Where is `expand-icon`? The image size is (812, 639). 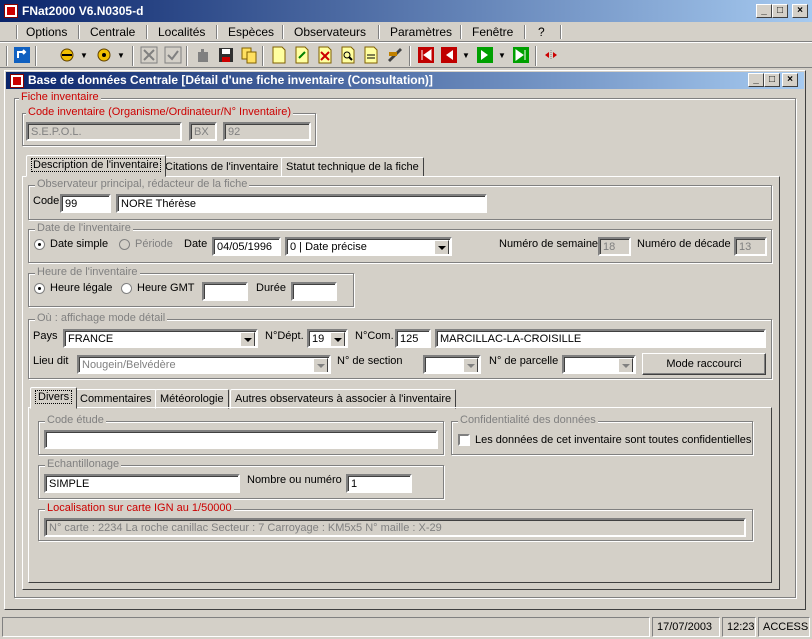 expand-icon is located at coordinates (551, 55).